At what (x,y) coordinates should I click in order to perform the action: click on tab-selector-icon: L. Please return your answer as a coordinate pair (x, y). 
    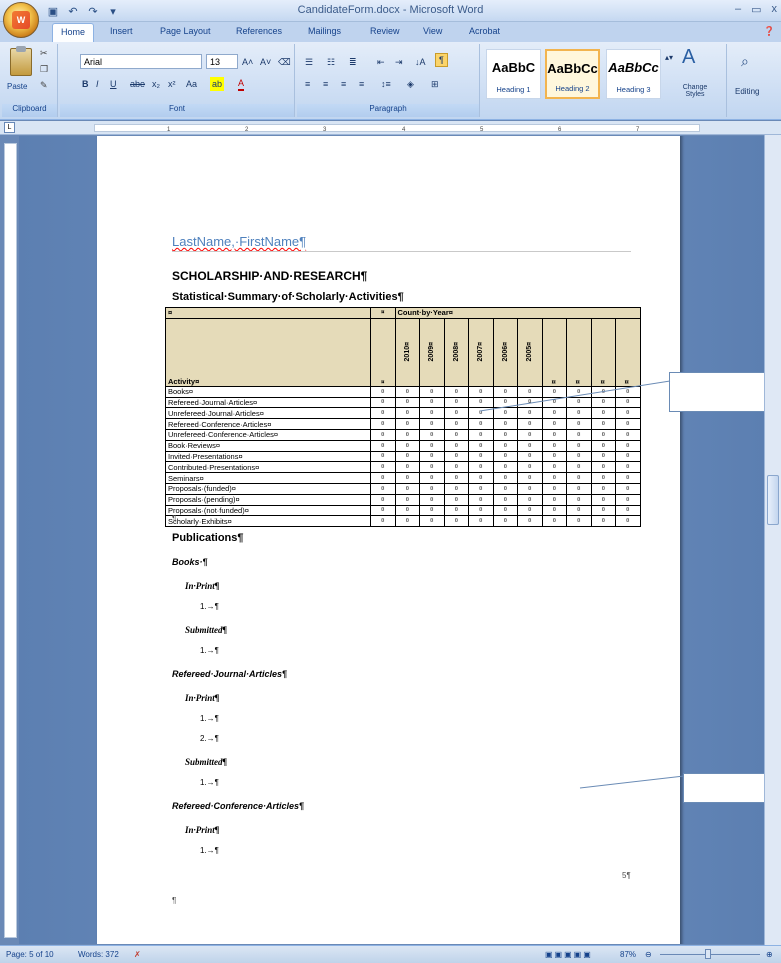
    Looking at the image, I should click on (9, 127).